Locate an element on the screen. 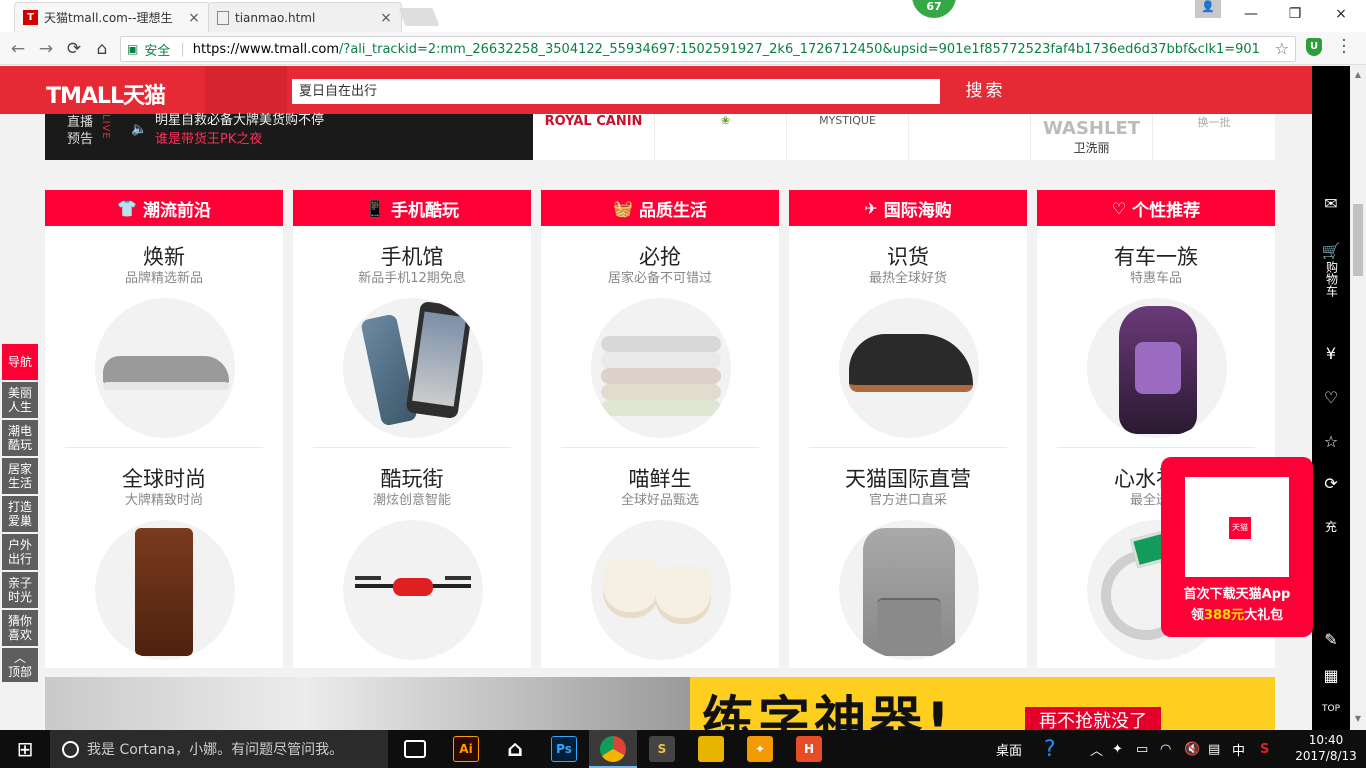 This screenshot has height=768, width=1366. coupon-icon: ¥ is located at coordinates (1331, 353).